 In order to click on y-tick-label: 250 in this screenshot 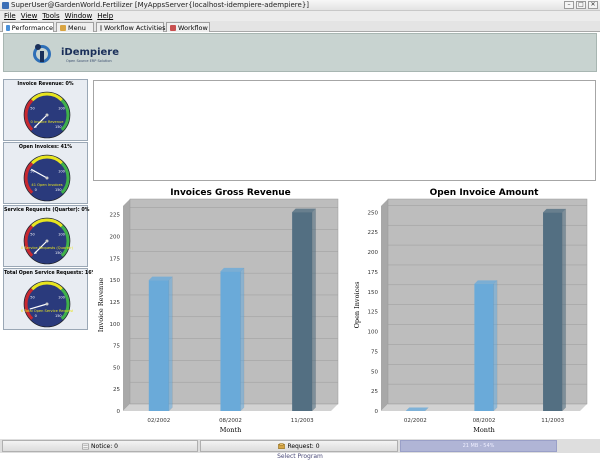, I will do `click(373, 213)`.